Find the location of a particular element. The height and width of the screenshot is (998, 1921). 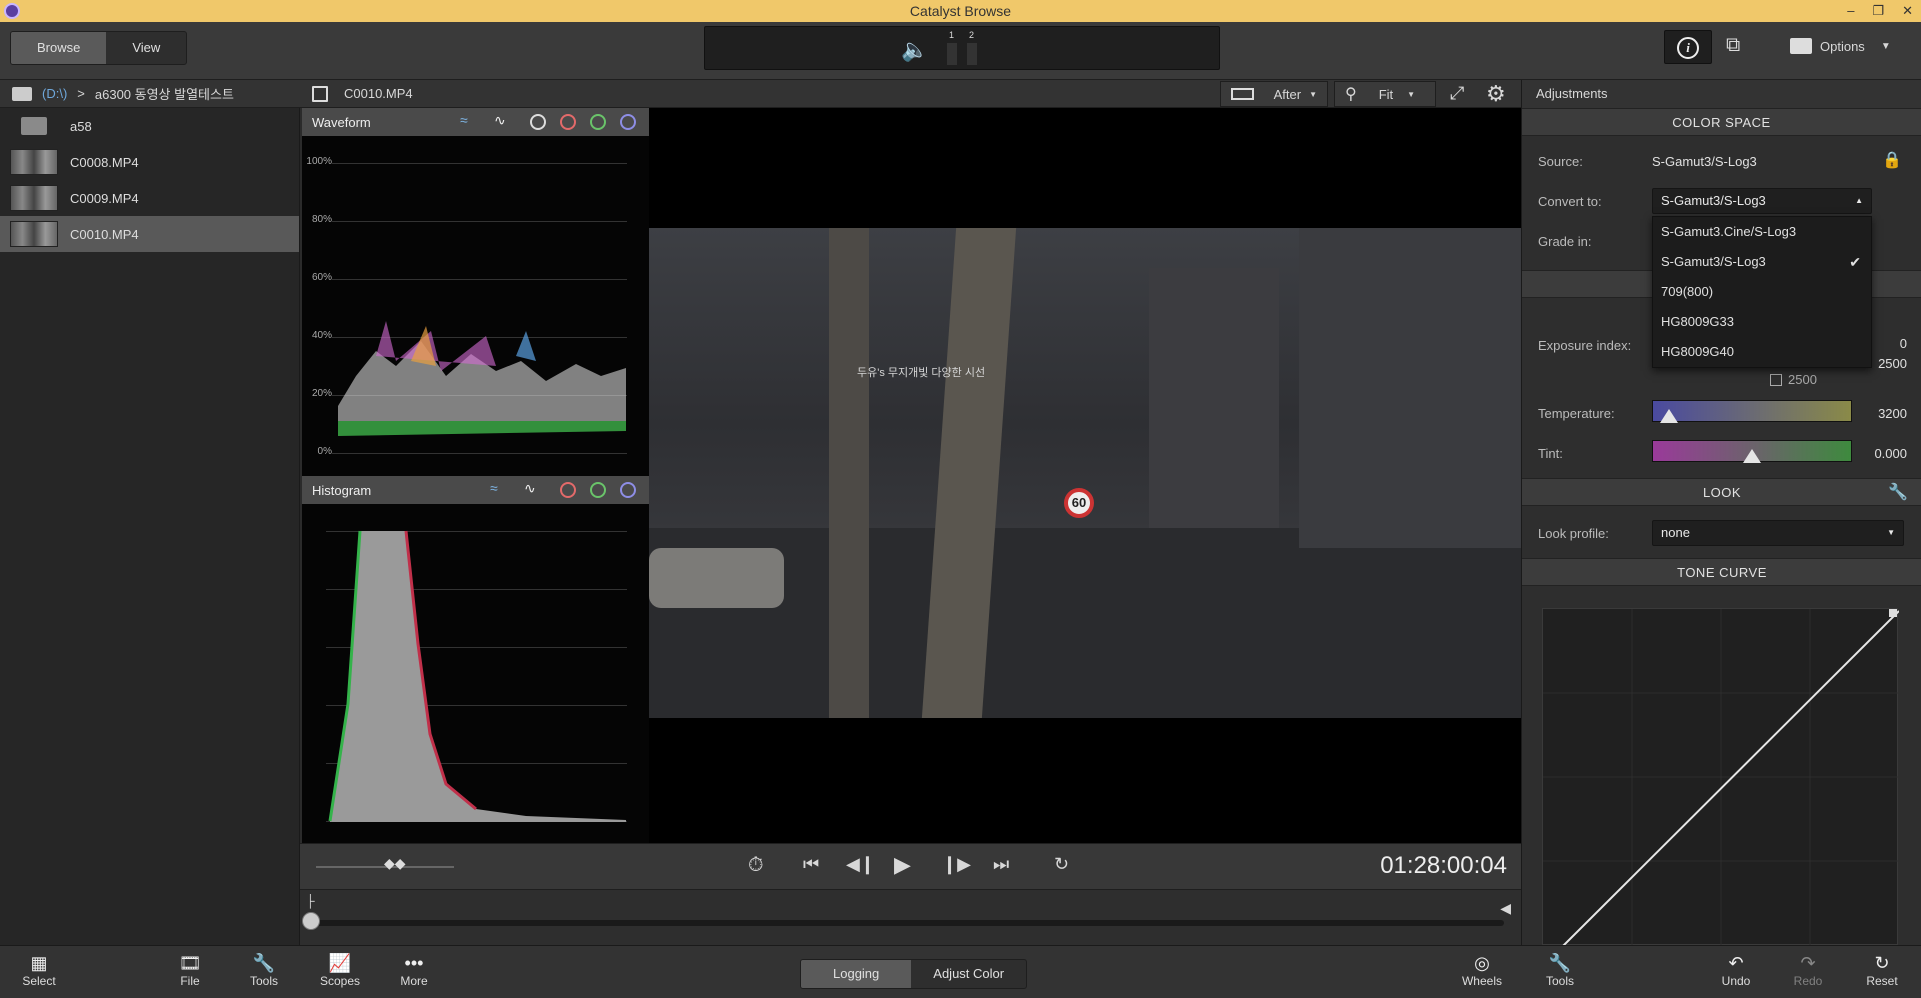

redo-icon: ↷ is located at coordinates (1808, 963).